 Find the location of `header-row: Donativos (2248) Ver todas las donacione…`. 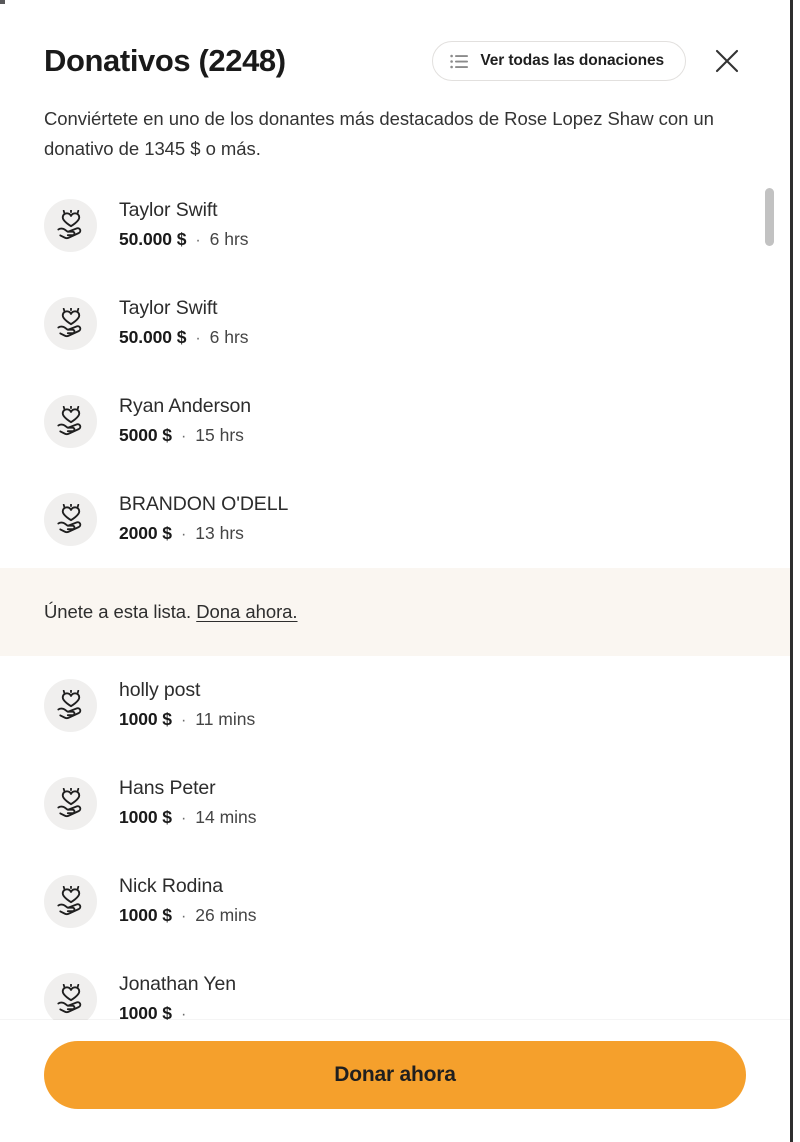

header-row: Donativos (2248) Ver todas las donacione… is located at coordinates (395, 61).